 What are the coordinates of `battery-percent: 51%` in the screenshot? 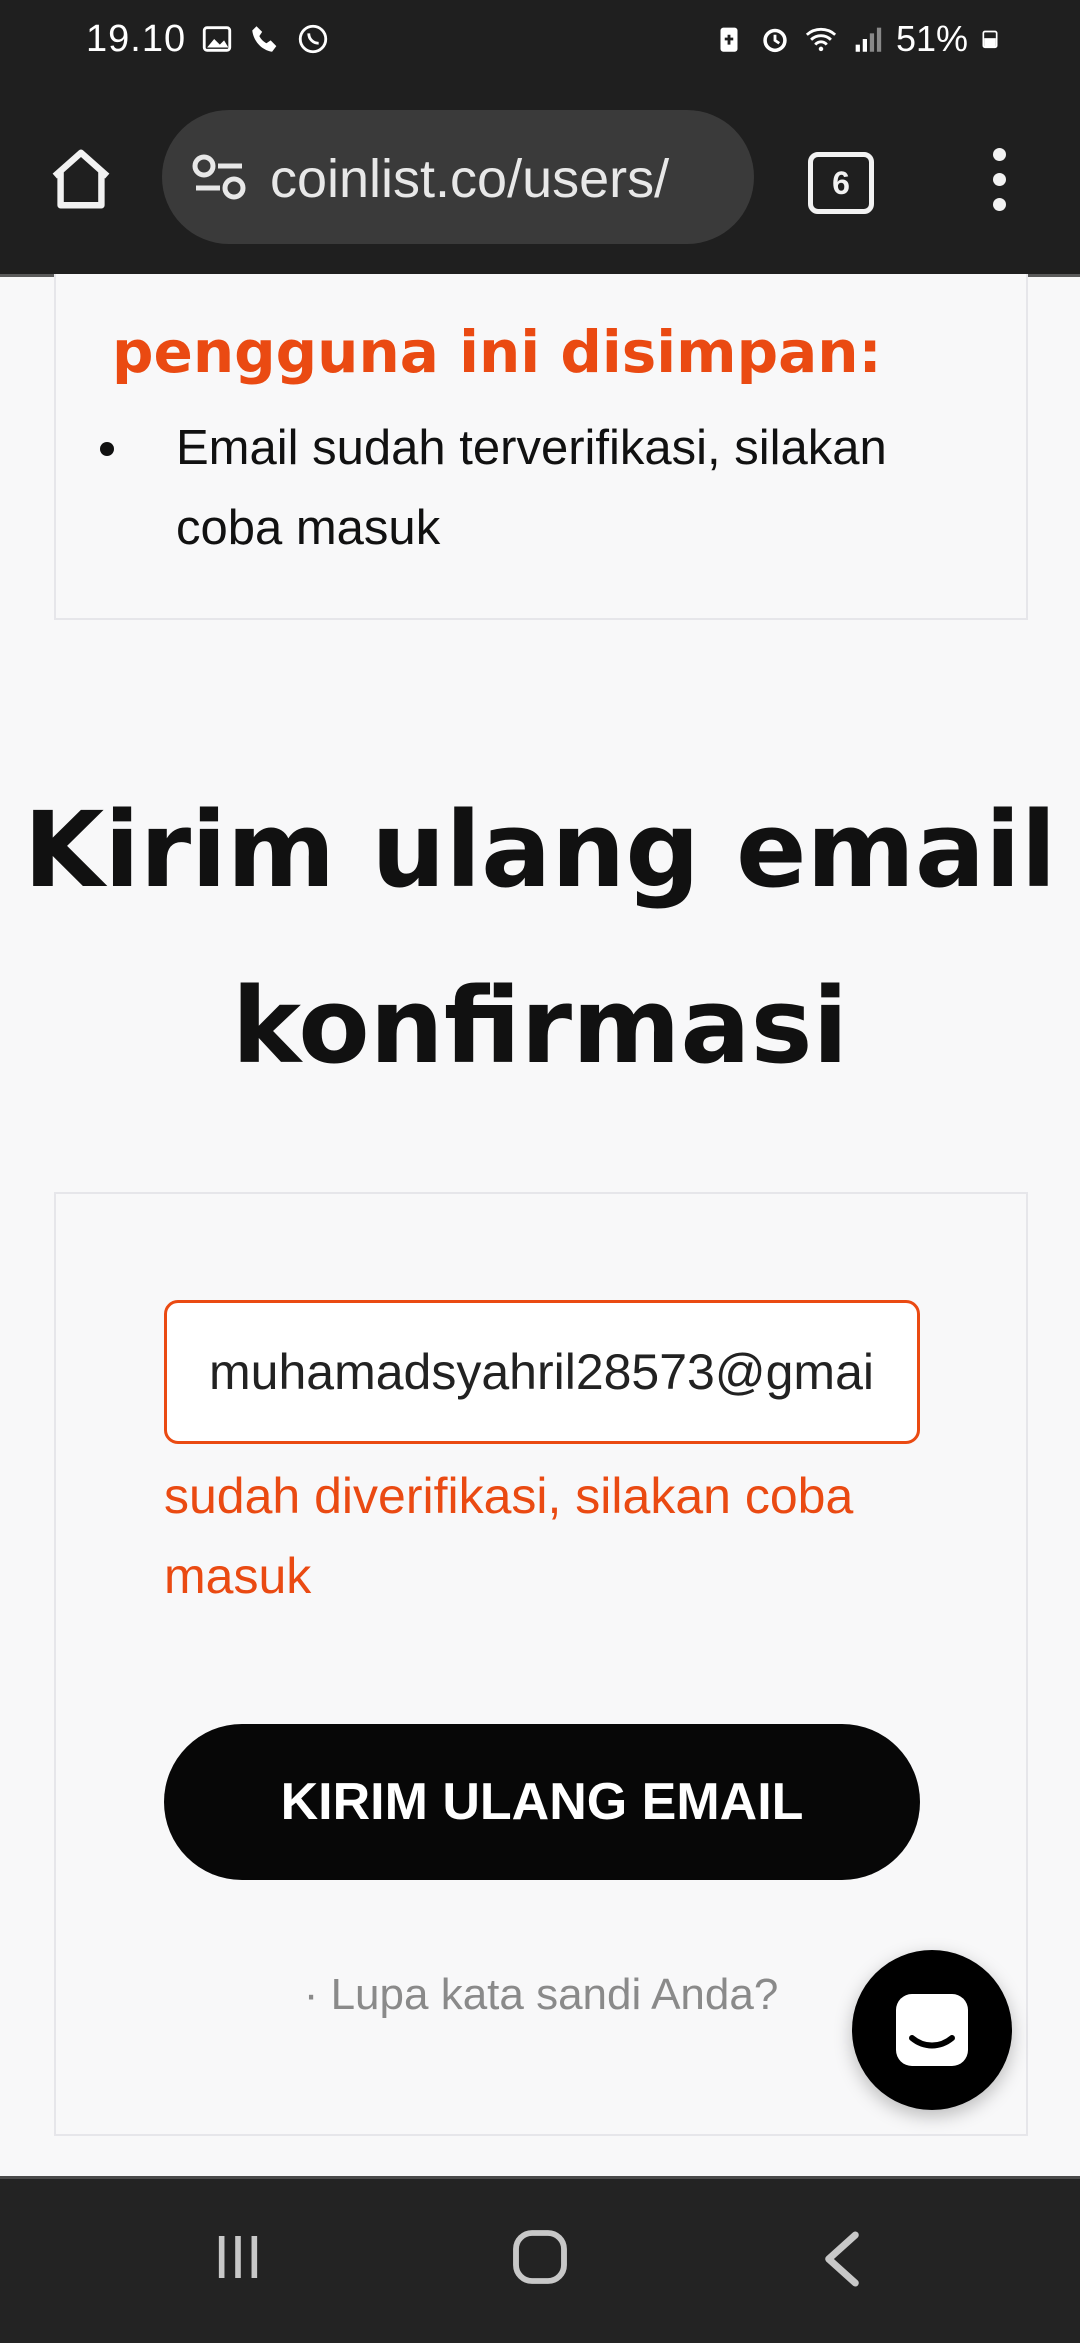 It's located at (931, 38).